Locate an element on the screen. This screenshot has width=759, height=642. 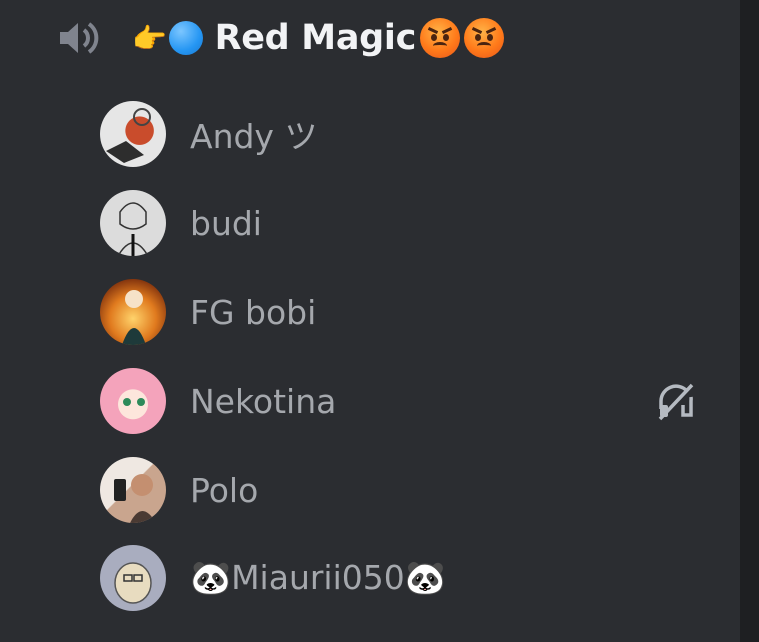
voice-user-miaurii: 🐼Miaurii050🐼 is located at coordinates (400, 578).